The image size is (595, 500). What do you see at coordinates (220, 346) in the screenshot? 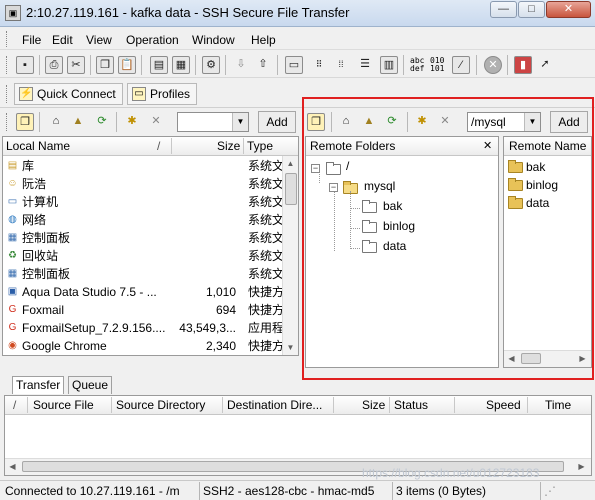
I see `local-row-size: 2,340` at bounding box center [220, 346].